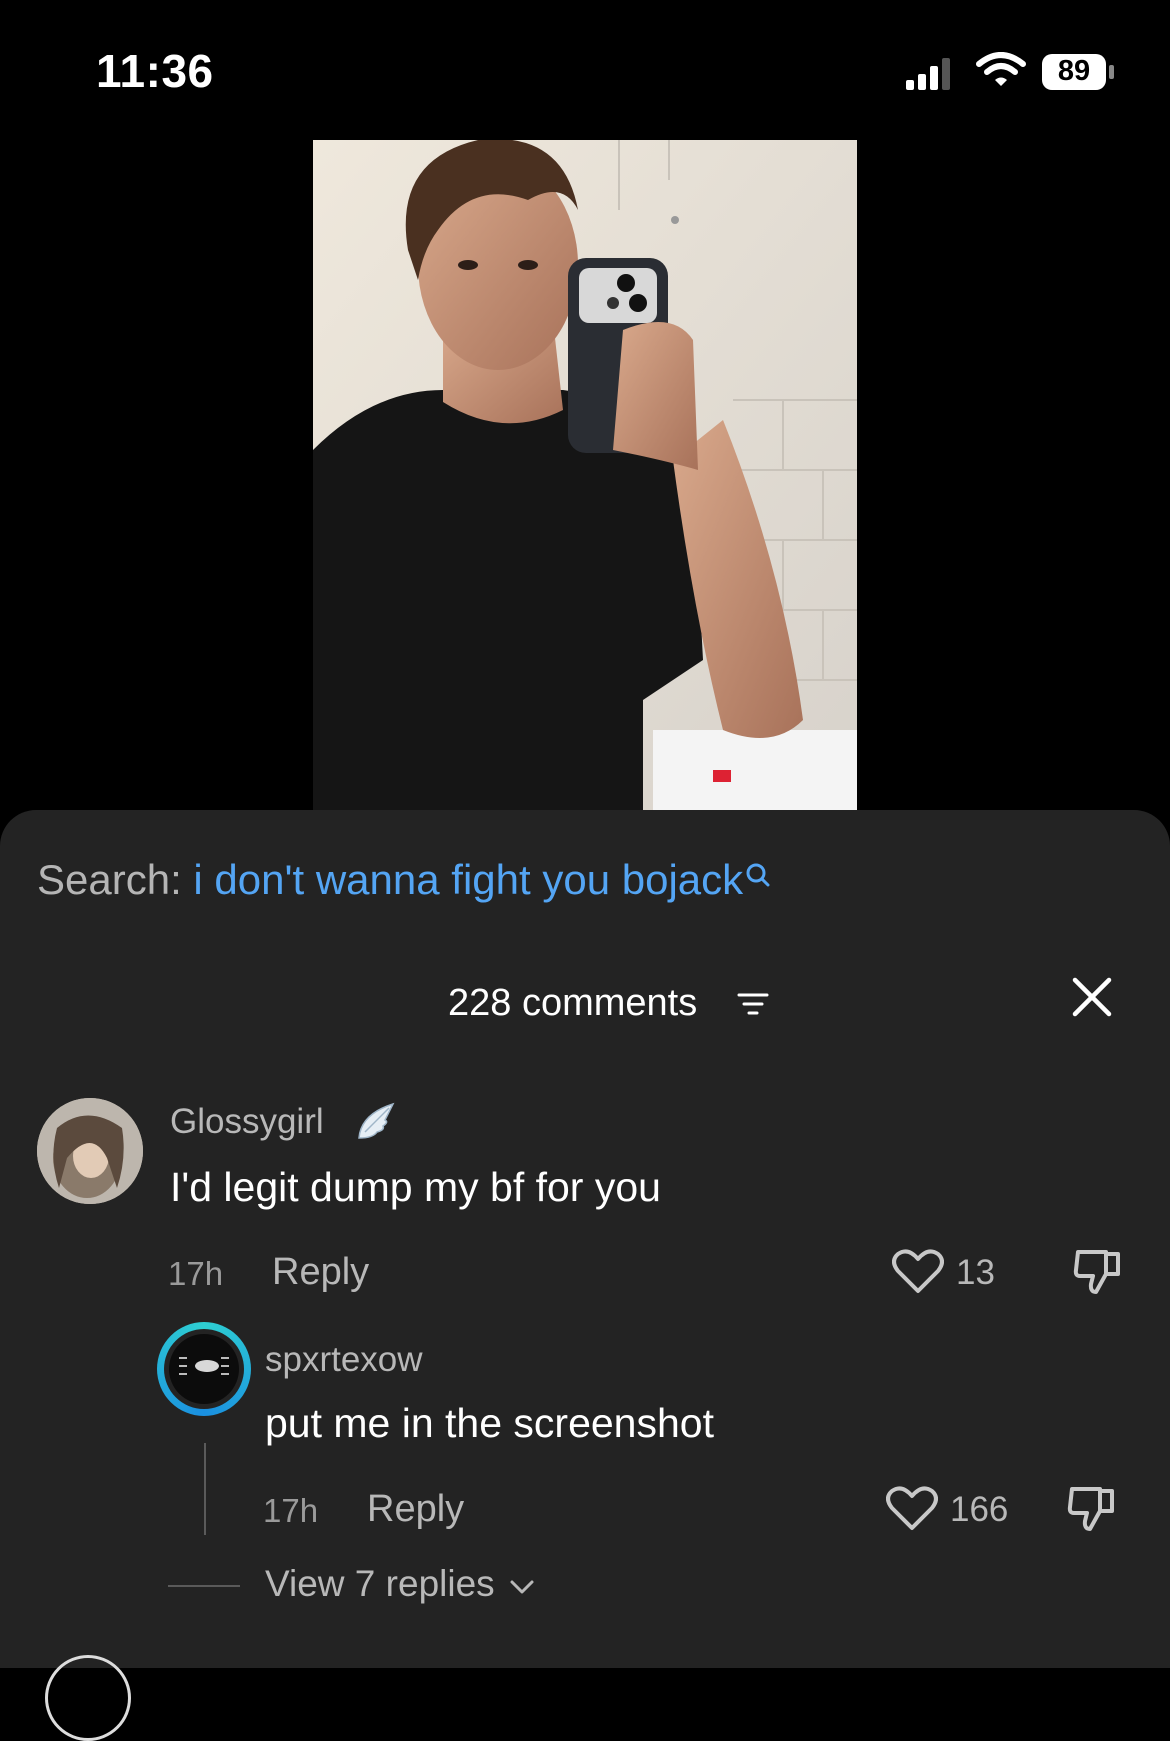 The width and height of the screenshot is (1170, 1741). What do you see at coordinates (415, 1187) in the screenshot?
I see `comment-text: I'd legit dump my bf for you` at bounding box center [415, 1187].